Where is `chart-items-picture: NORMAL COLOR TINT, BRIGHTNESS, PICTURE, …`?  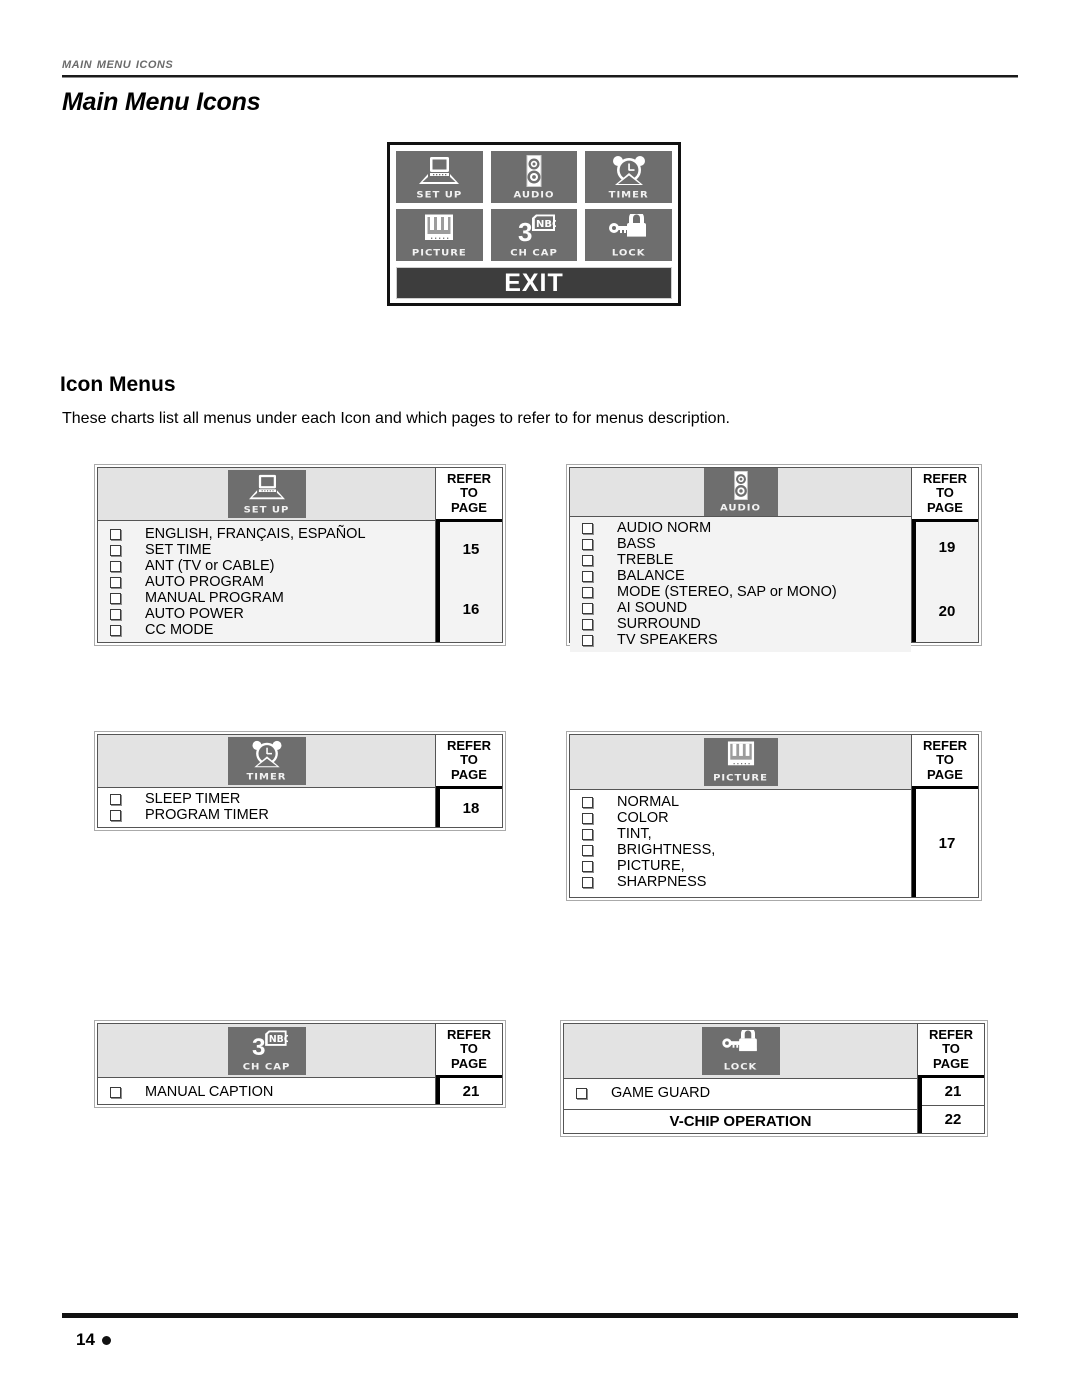 chart-items-picture: NORMAL COLOR TINT, BRIGHTNESS, PICTURE, … is located at coordinates (740, 843).